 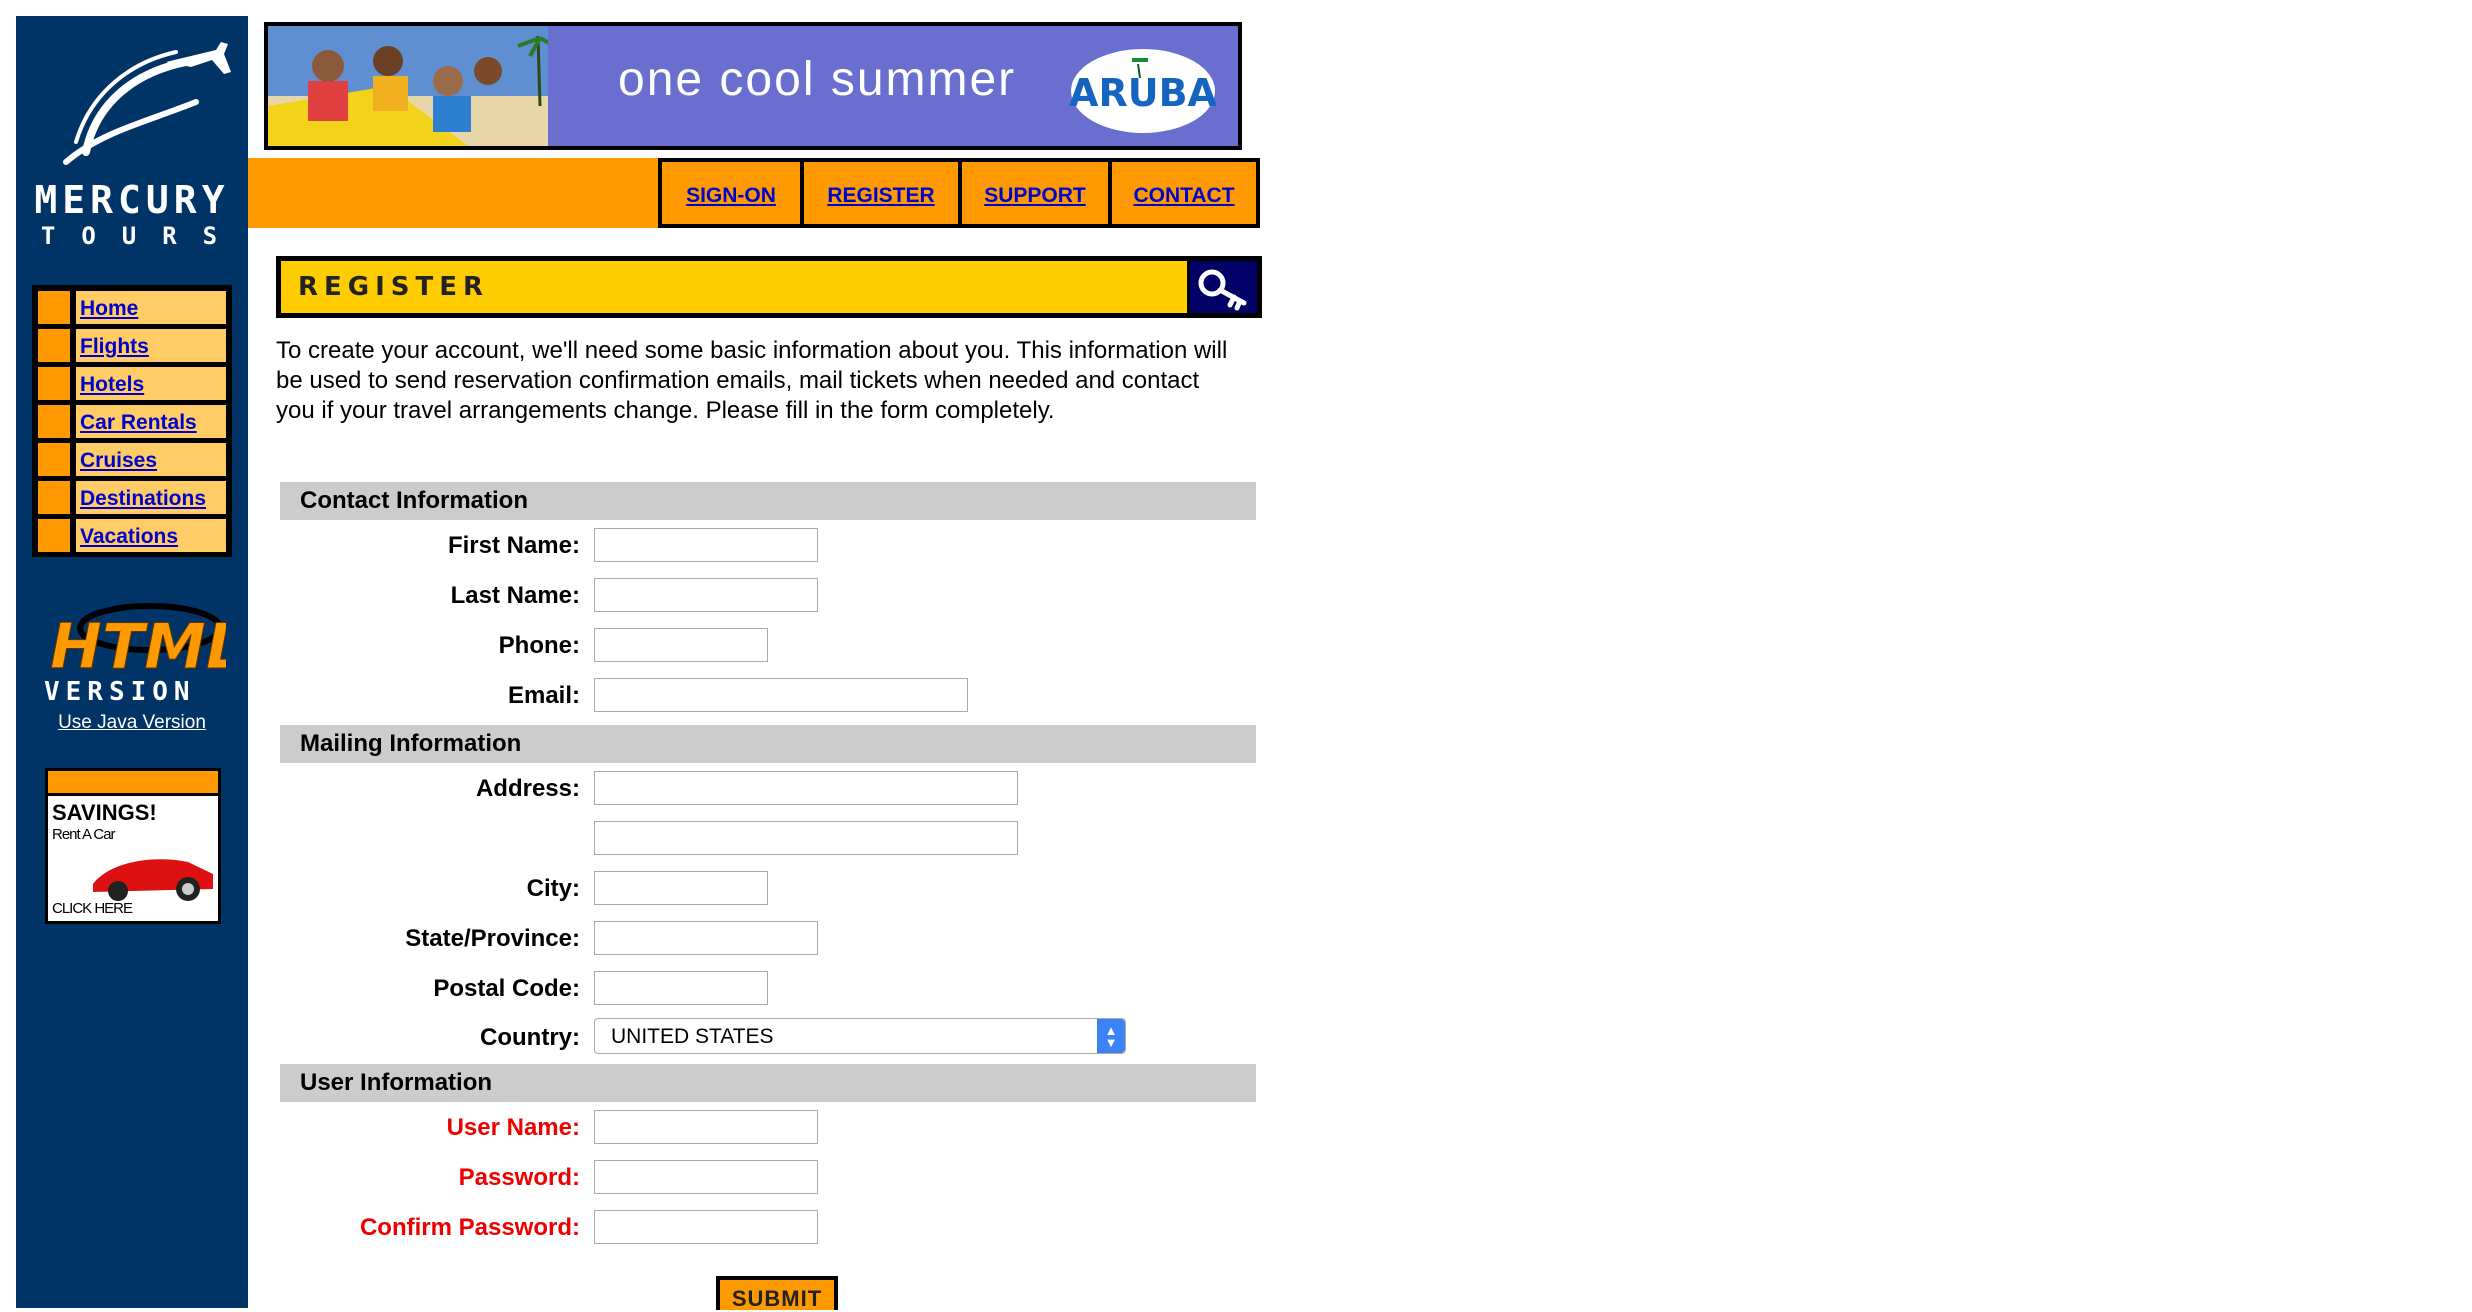 I want to click on red-car-icon, so click(x=153, y=880).